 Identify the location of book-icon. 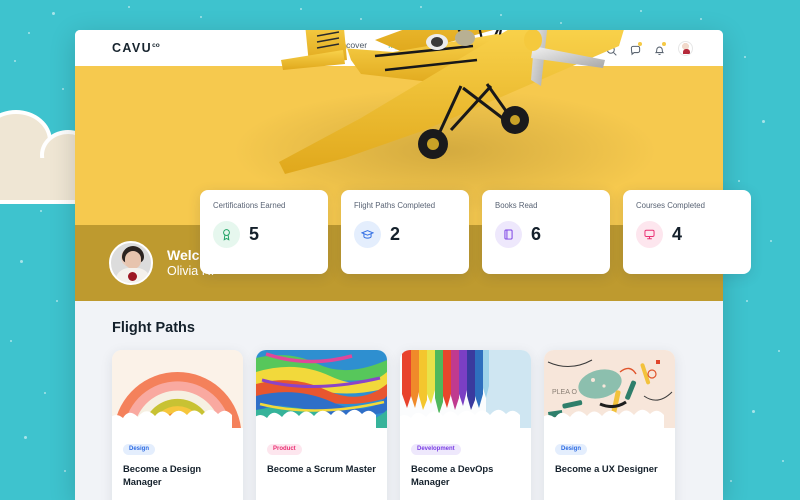
(508, 234).